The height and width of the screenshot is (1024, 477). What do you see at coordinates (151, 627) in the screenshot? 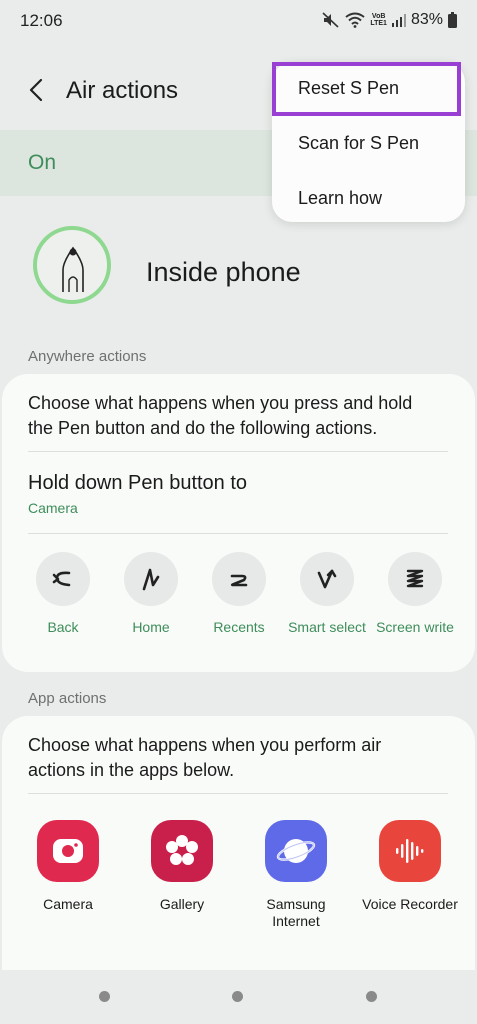
I see `gesture-home-label: Home` at bounding box center [151, 627].